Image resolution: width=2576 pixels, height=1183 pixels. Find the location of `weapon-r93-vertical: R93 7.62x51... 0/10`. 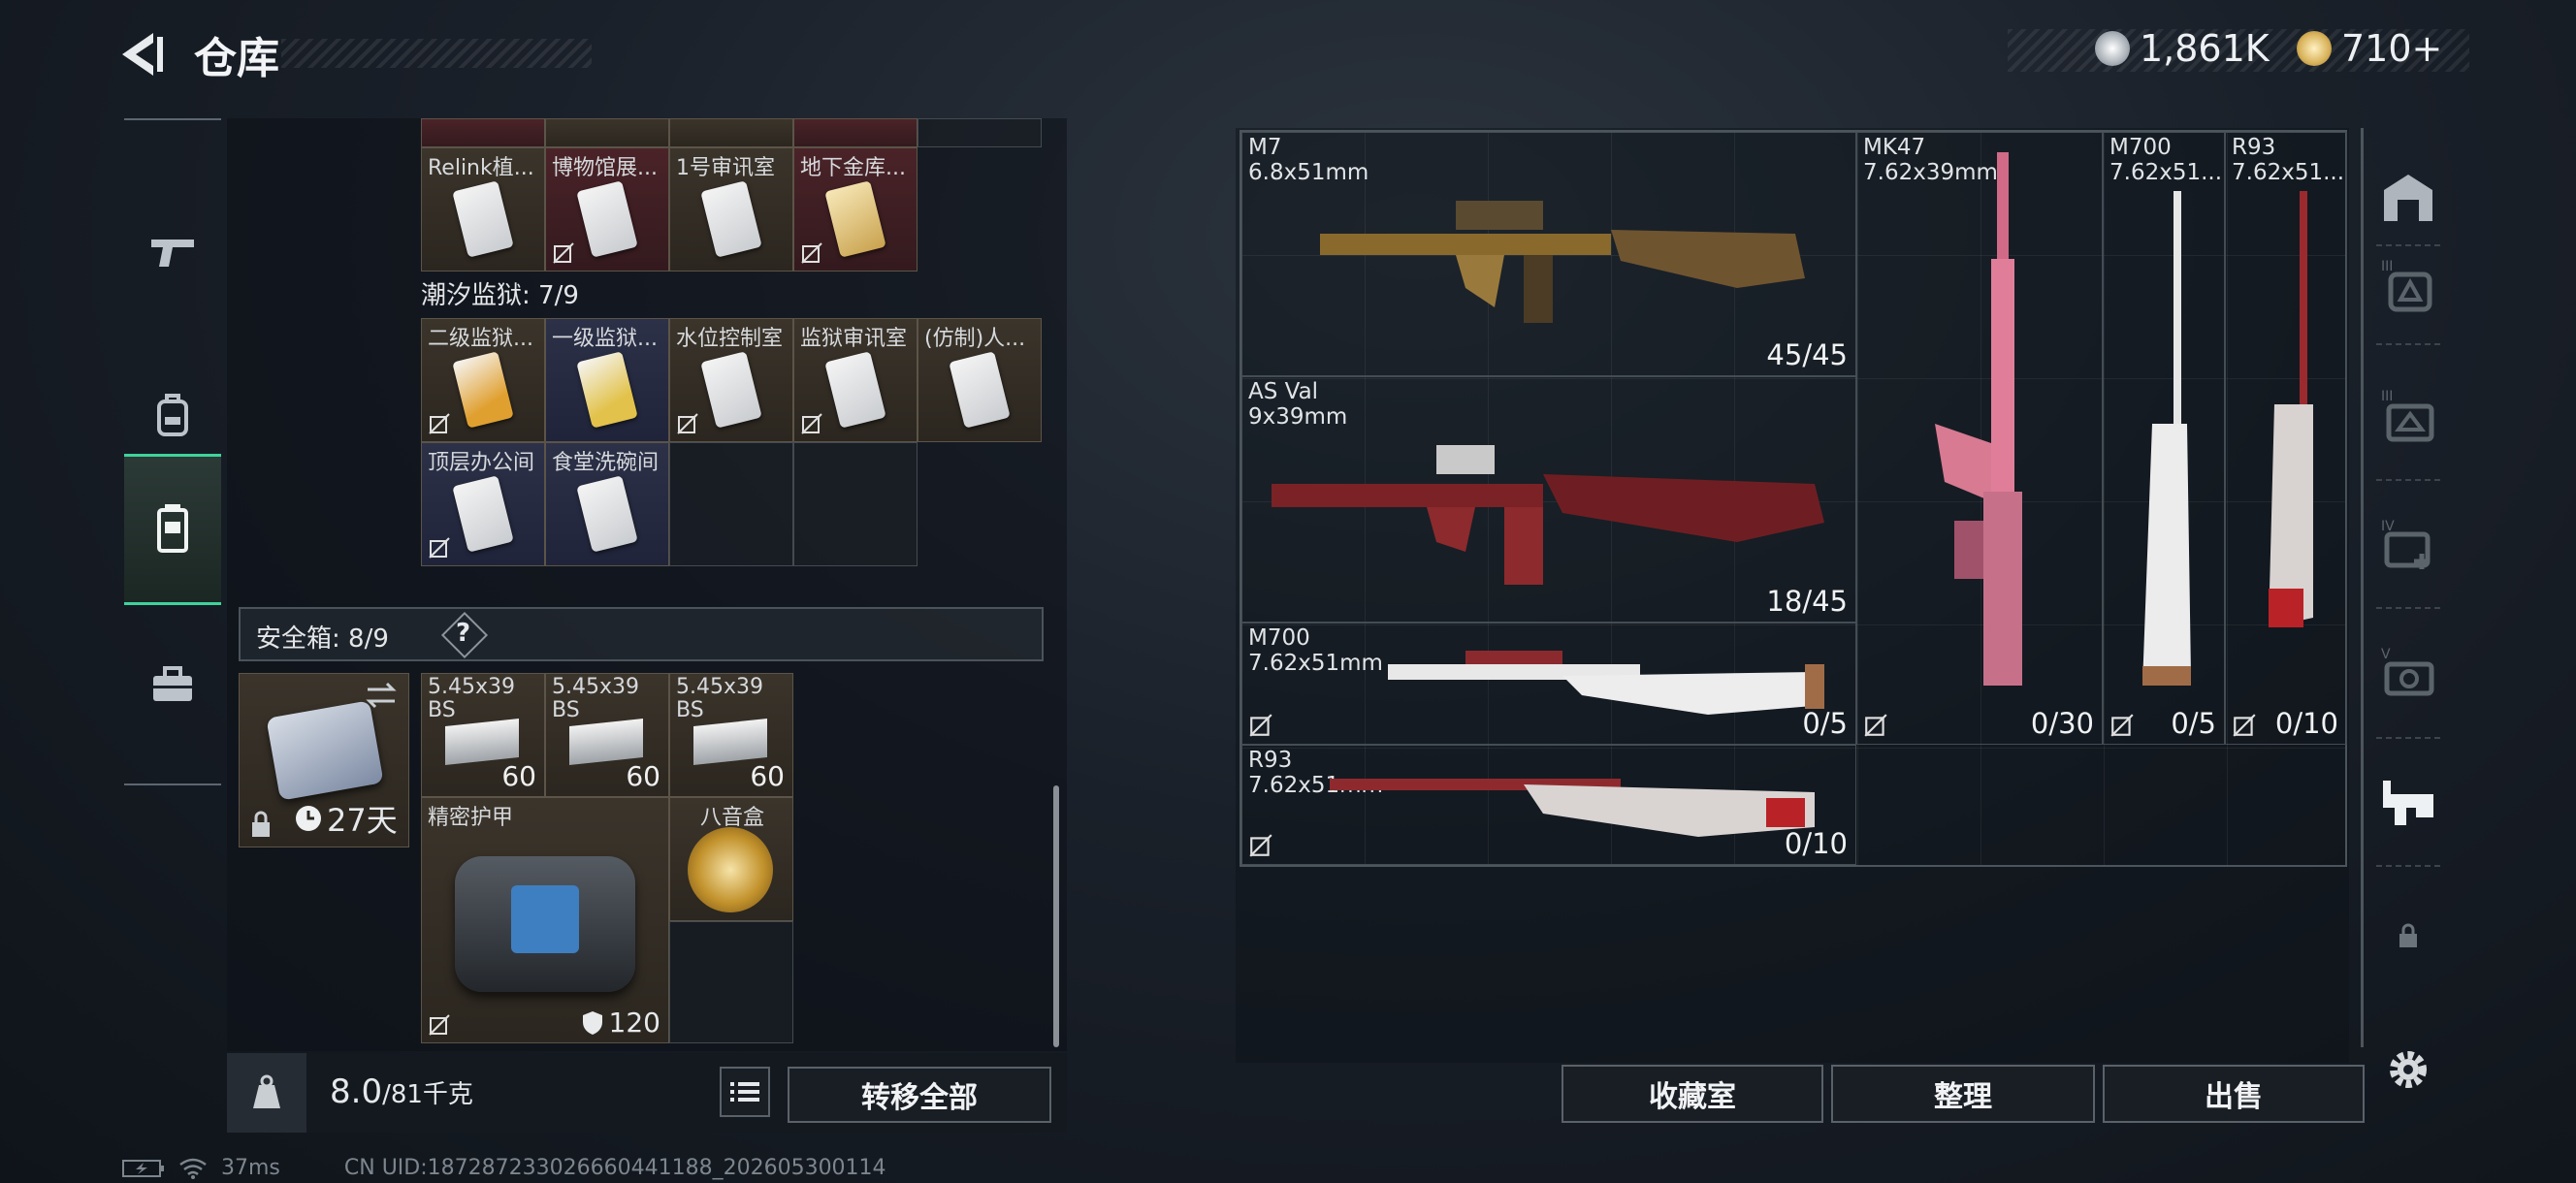

weapon-r93-vertical: R93 7.62x51... 0/10 is located at coordinates (2286, 438).